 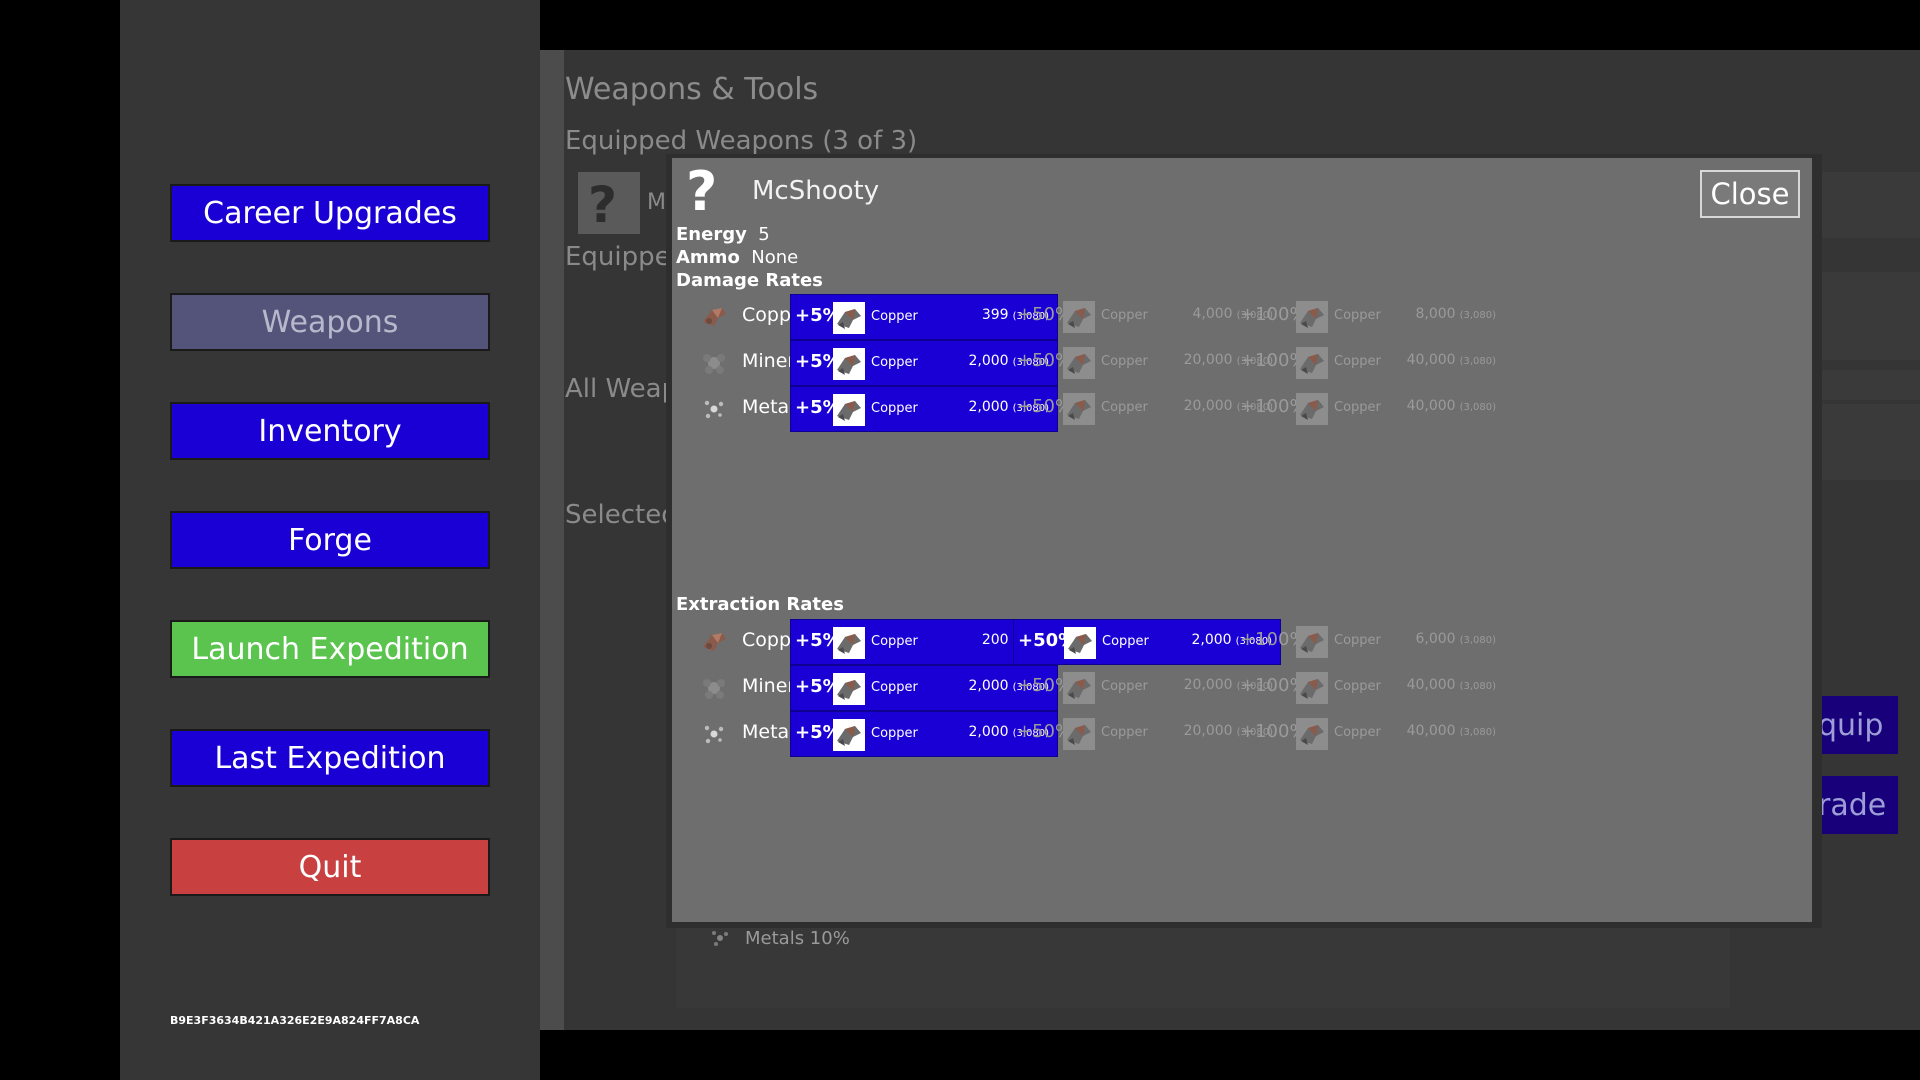 I want to click on upgrade-cost: 6,000 (3,080), so click(x=1455, y=639).